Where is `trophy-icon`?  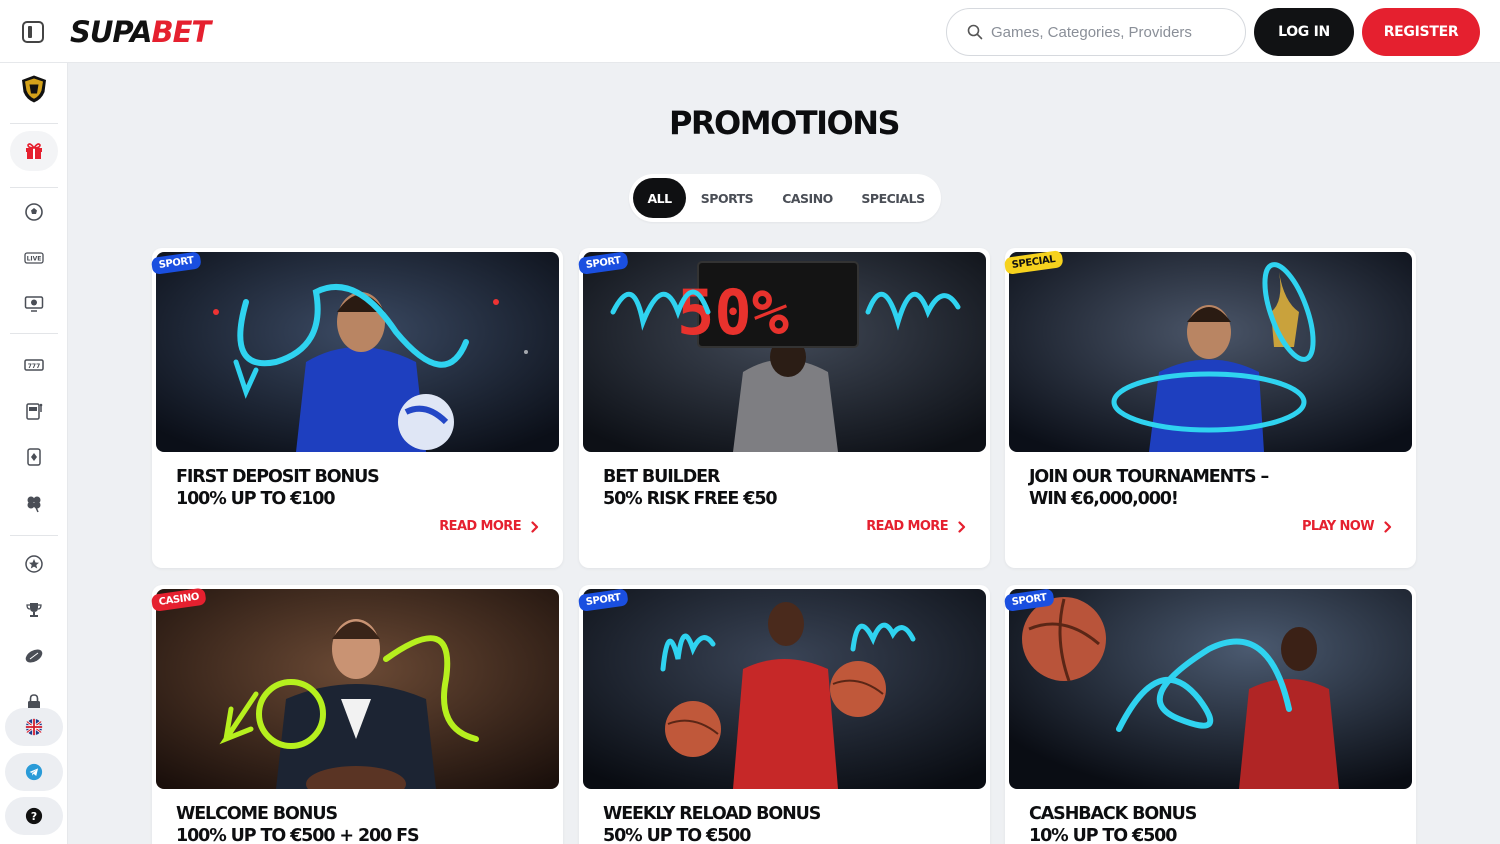
trophy-icon is located at coordinates (34, 610).